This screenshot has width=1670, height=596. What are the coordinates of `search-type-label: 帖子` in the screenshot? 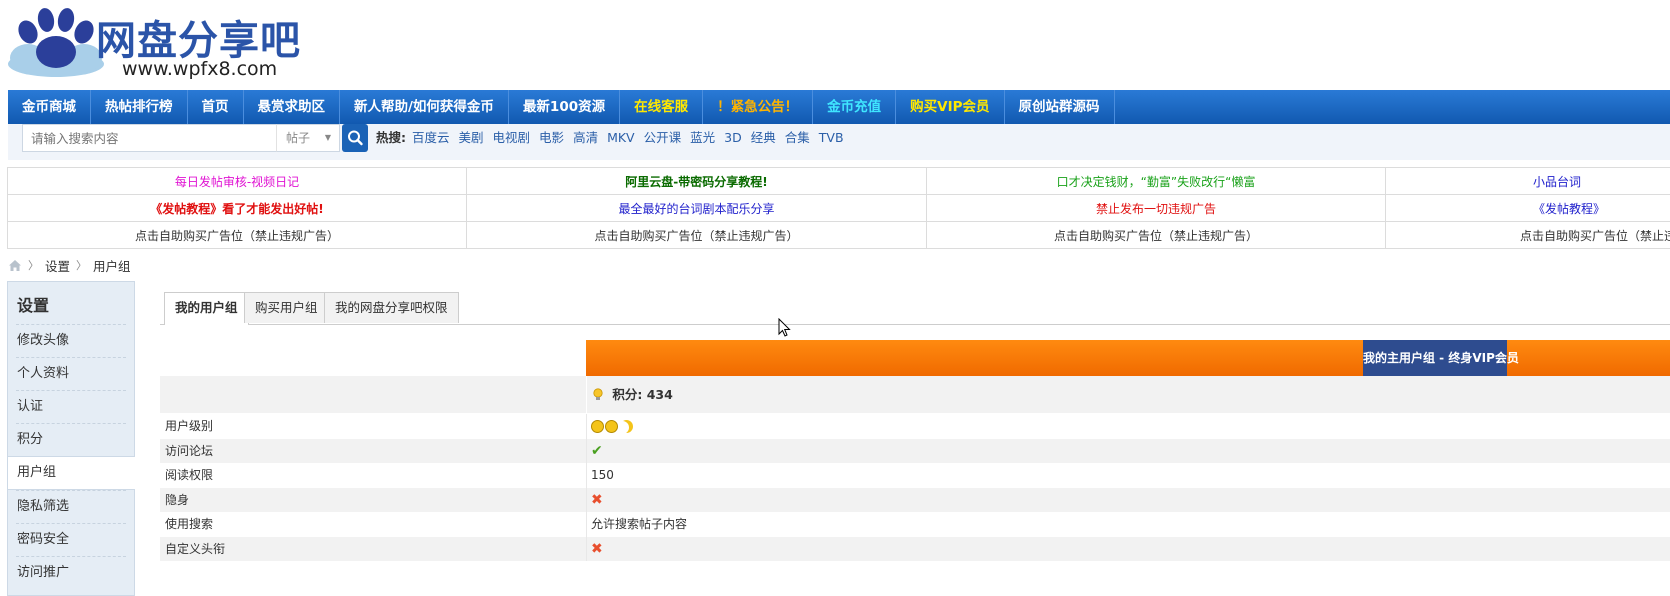 It's located at (298, 138).